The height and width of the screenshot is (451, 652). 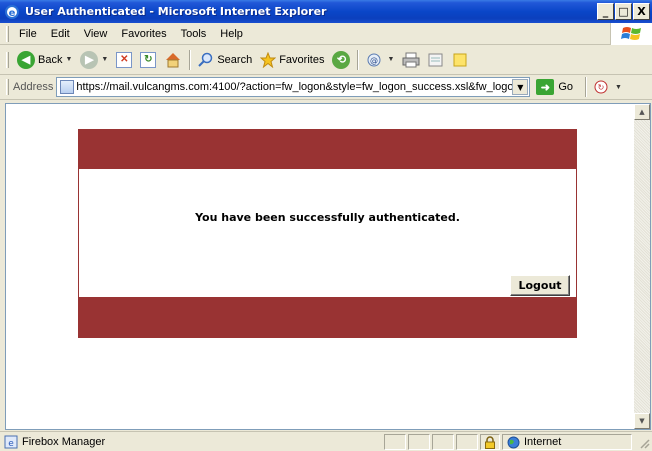 What do you see at coordinates (97, 34) in the screenshot?
I see `menu-view: View` at bounding box center [97, 34].